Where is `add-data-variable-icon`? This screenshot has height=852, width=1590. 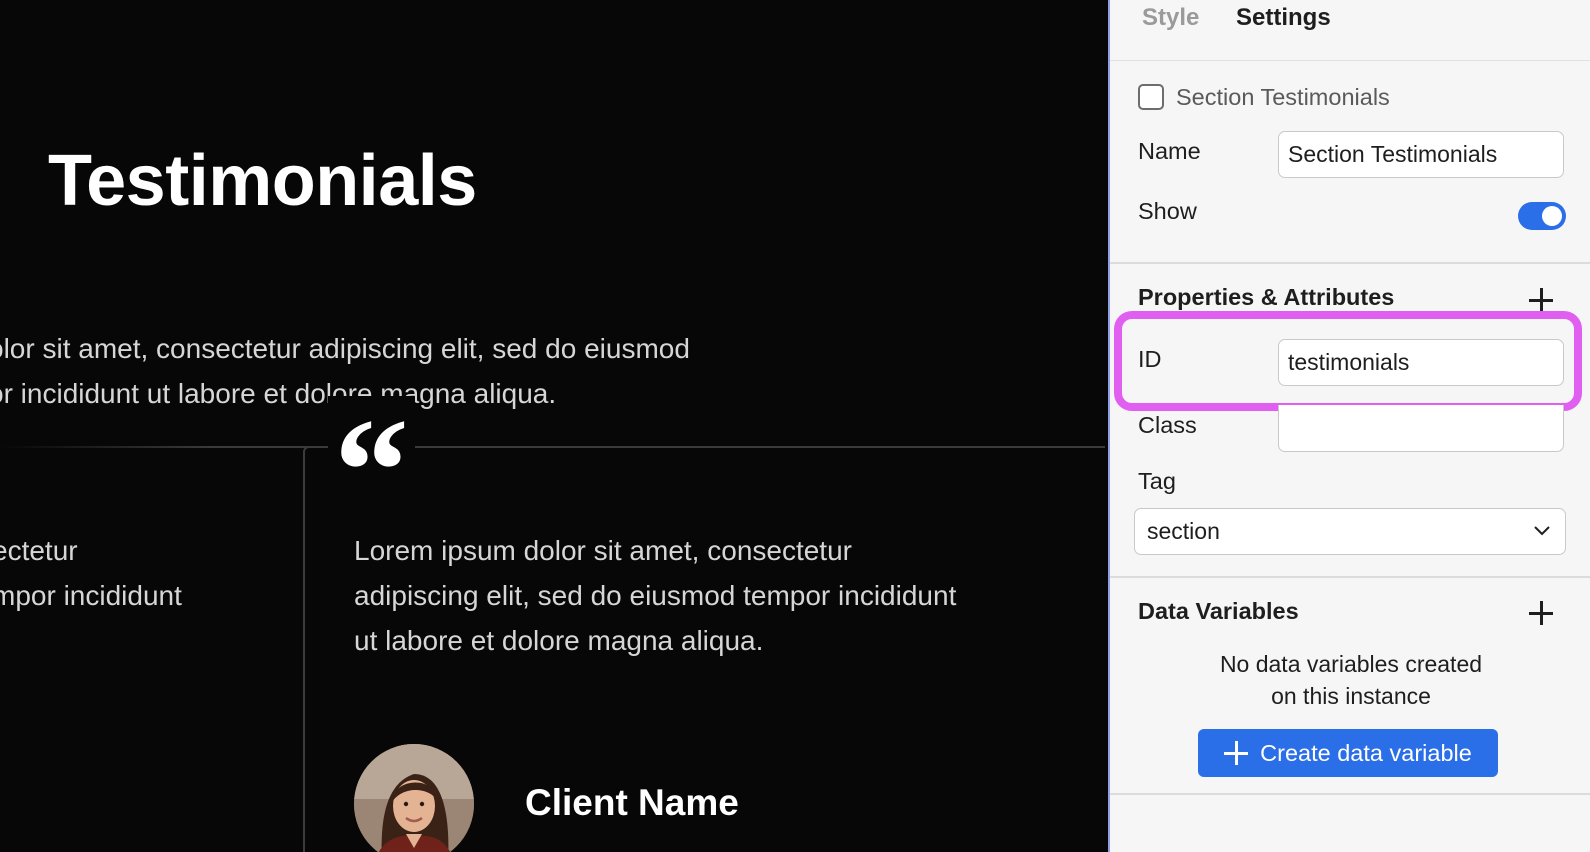 add-data-variable-icon is located at coordinates (1541, 613).